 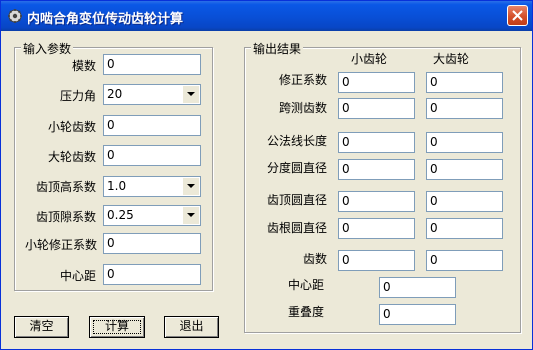 What do you see at coordinates (302, 80) in the screenshot?
I see `label-correction-coef: 修正系数` at bounding box center [302, 80].